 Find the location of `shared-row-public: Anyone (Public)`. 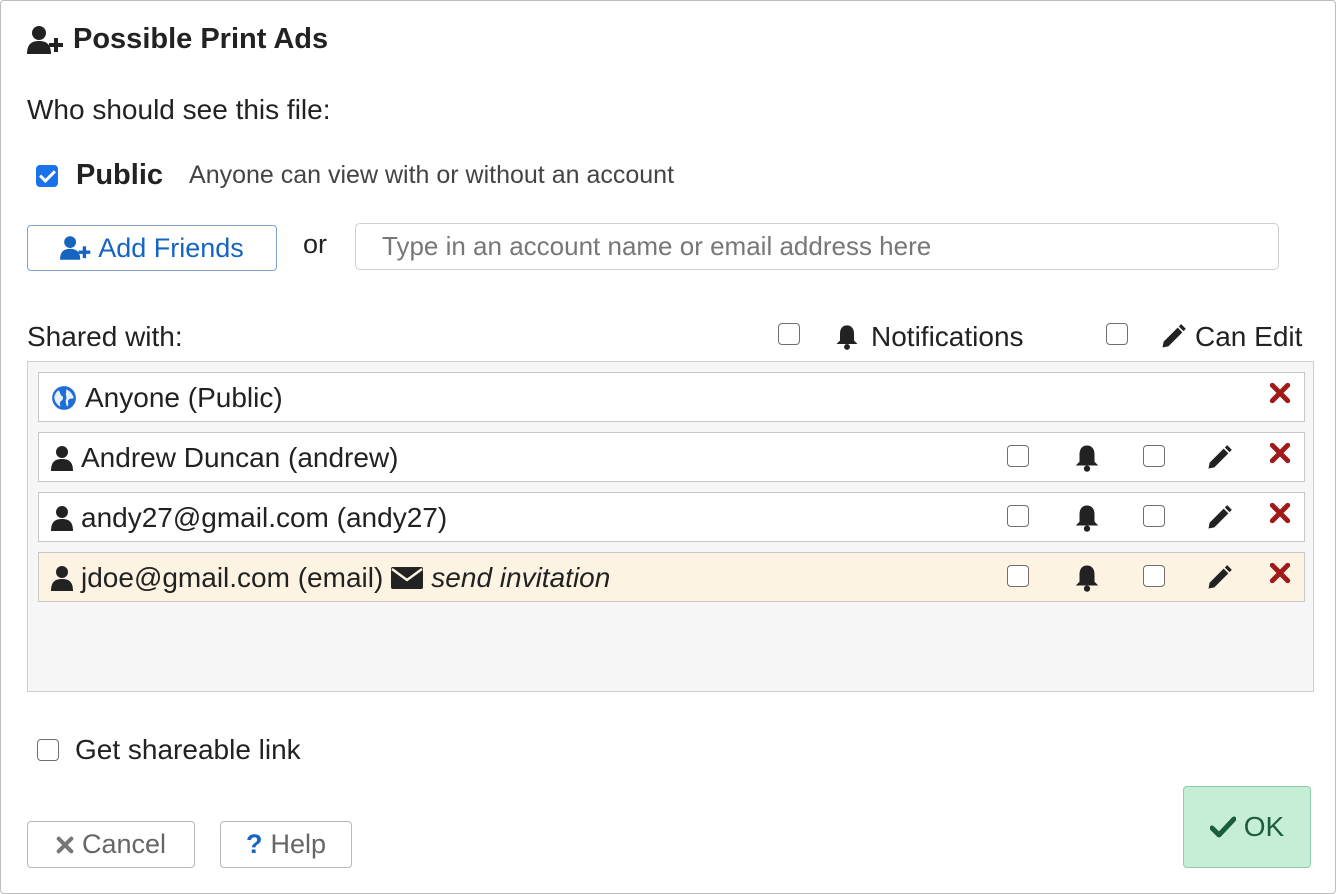

shared-row-public: Anyone (Public) is located at coordinates (671, 397).